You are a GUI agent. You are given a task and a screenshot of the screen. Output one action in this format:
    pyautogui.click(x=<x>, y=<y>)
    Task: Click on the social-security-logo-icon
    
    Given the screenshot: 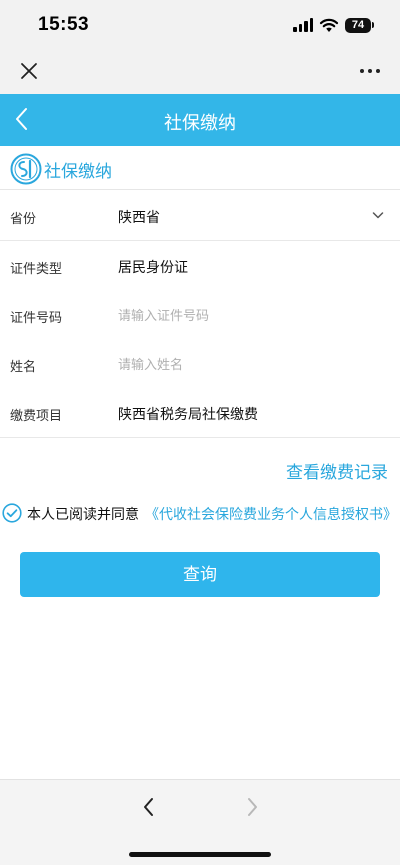 What is the action you would take?
    pyautogui.click(x=26, y=169)
    